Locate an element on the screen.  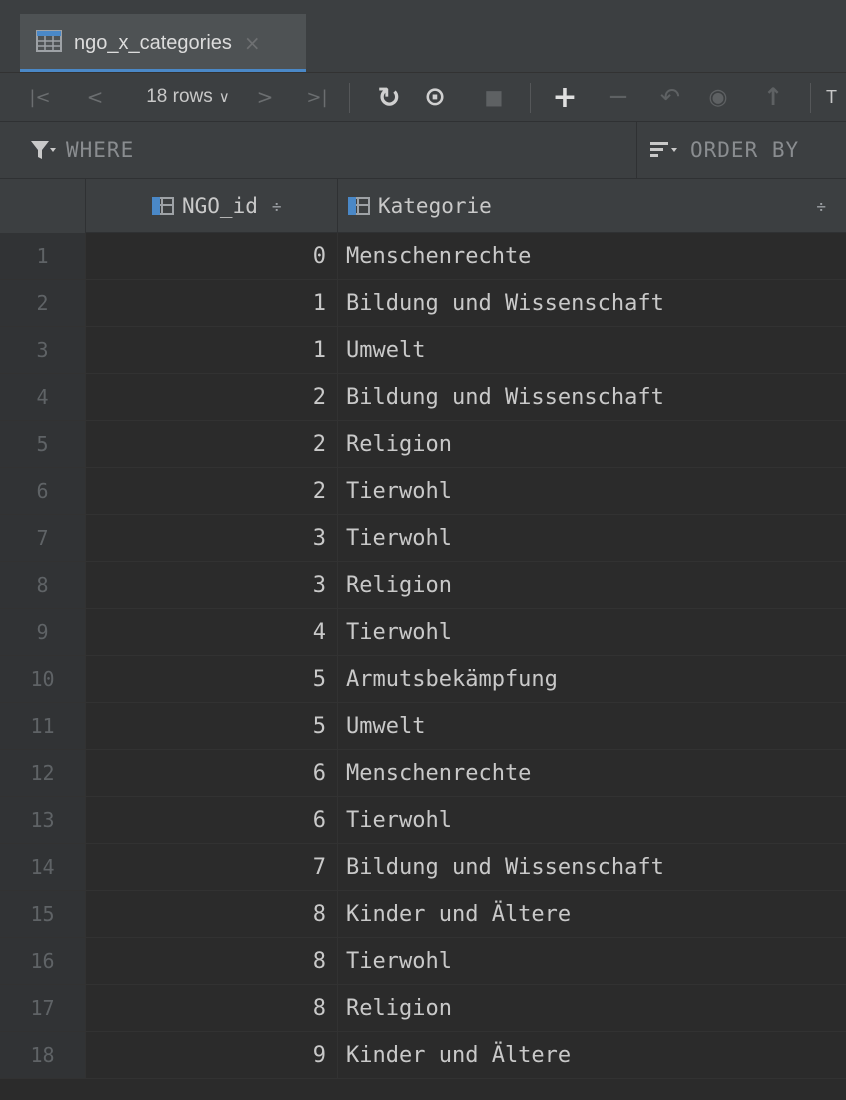
table-row: 14 7 Bildung und Wissenschaft is located at coordinates (423, 867).